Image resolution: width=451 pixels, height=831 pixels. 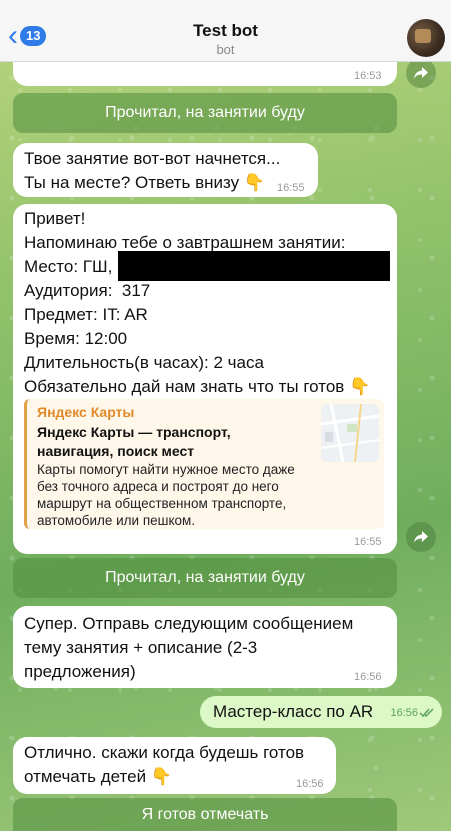 What do you see at coordinates (98, 776) in the screenshot?
I see `message-text: отмечать детей 👇` at bounding box center [98, 776].